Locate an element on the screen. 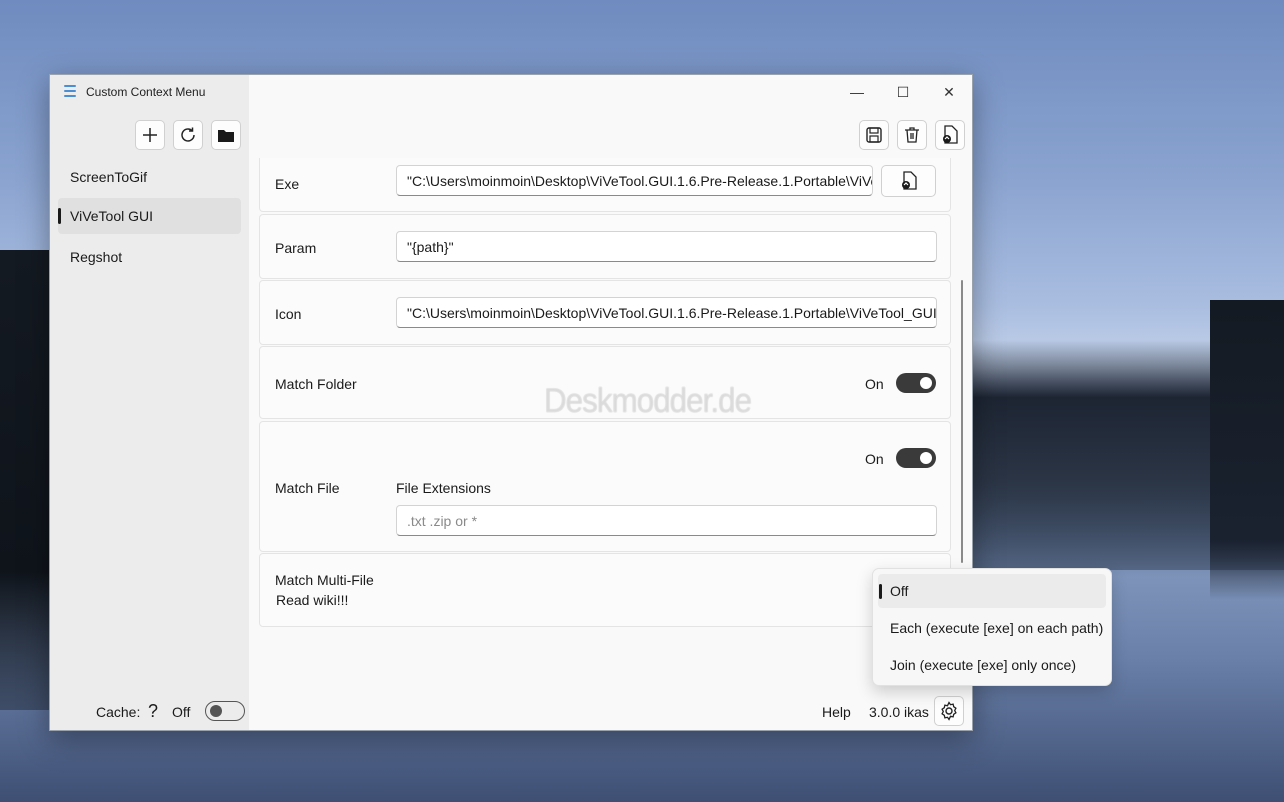  match-file-label: Match File is located at coordinates (307, 488).